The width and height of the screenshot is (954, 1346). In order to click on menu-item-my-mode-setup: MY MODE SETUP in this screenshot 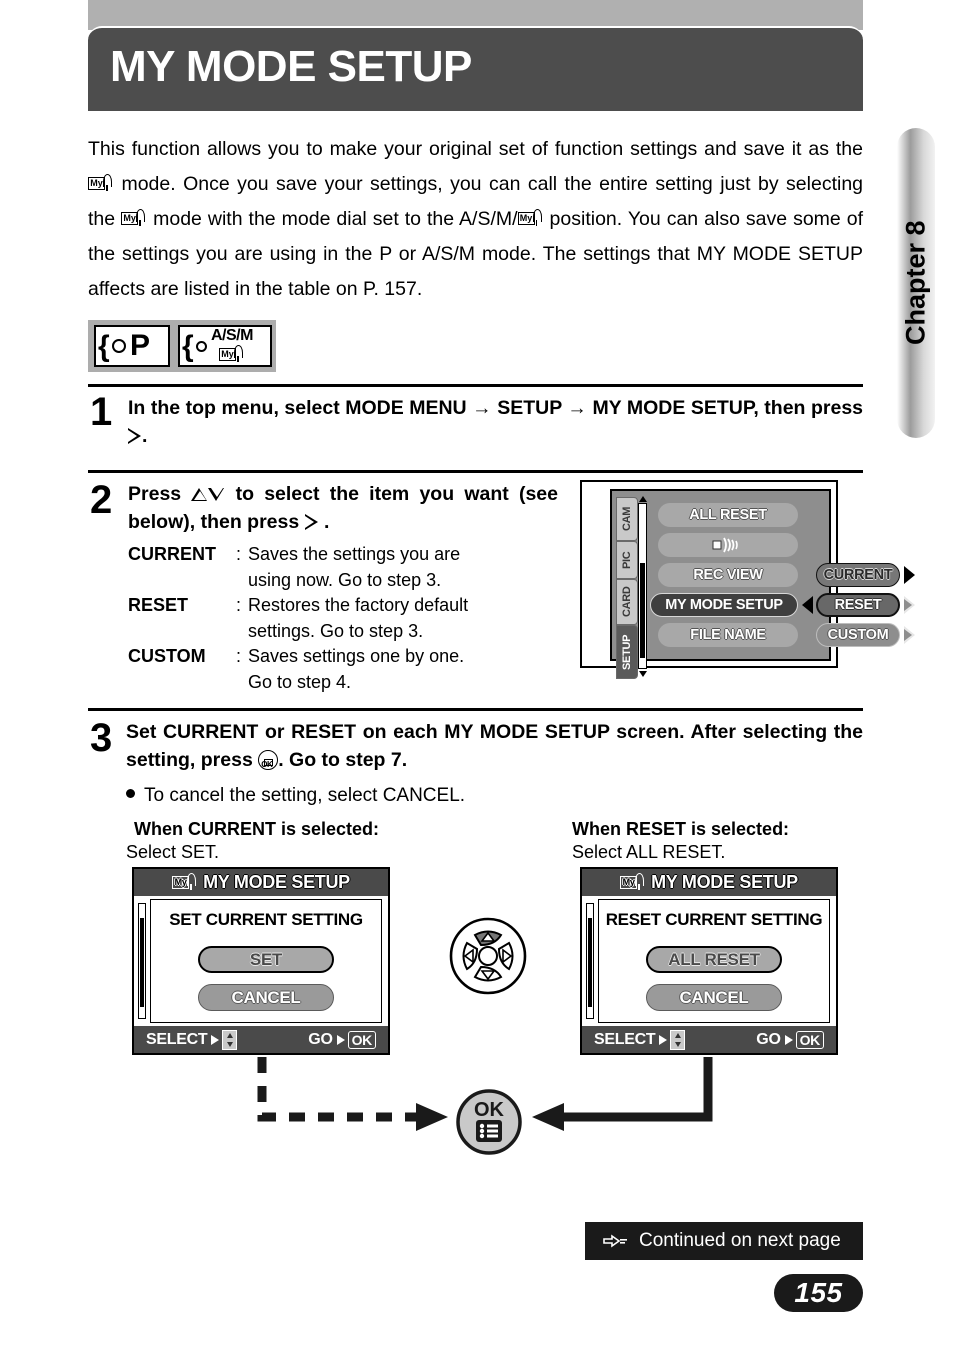, I will do `click(724, 605)`.